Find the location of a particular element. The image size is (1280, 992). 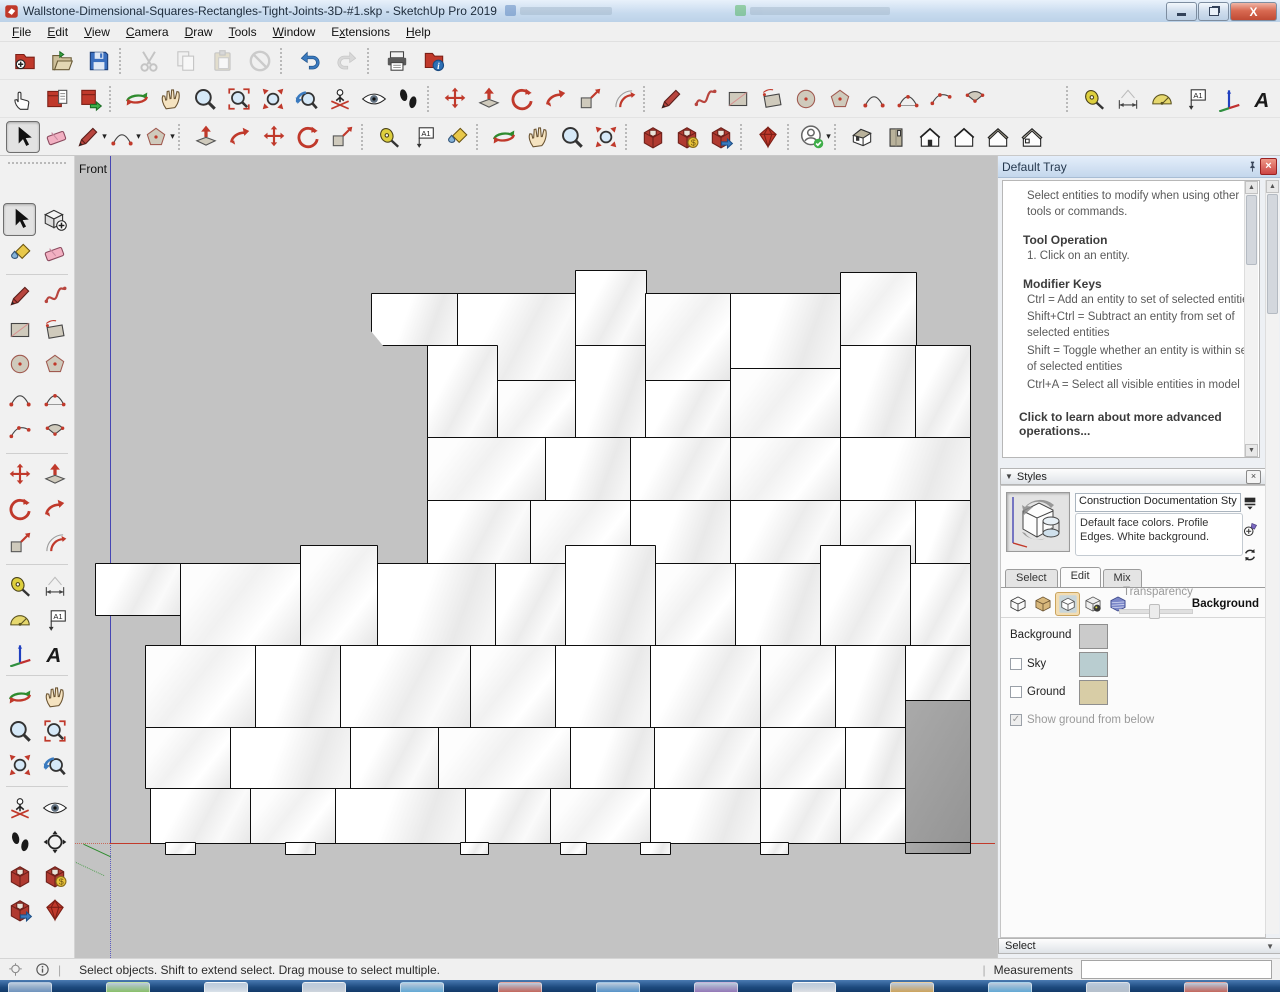

zoom-button is located at coordinates (19, 731).